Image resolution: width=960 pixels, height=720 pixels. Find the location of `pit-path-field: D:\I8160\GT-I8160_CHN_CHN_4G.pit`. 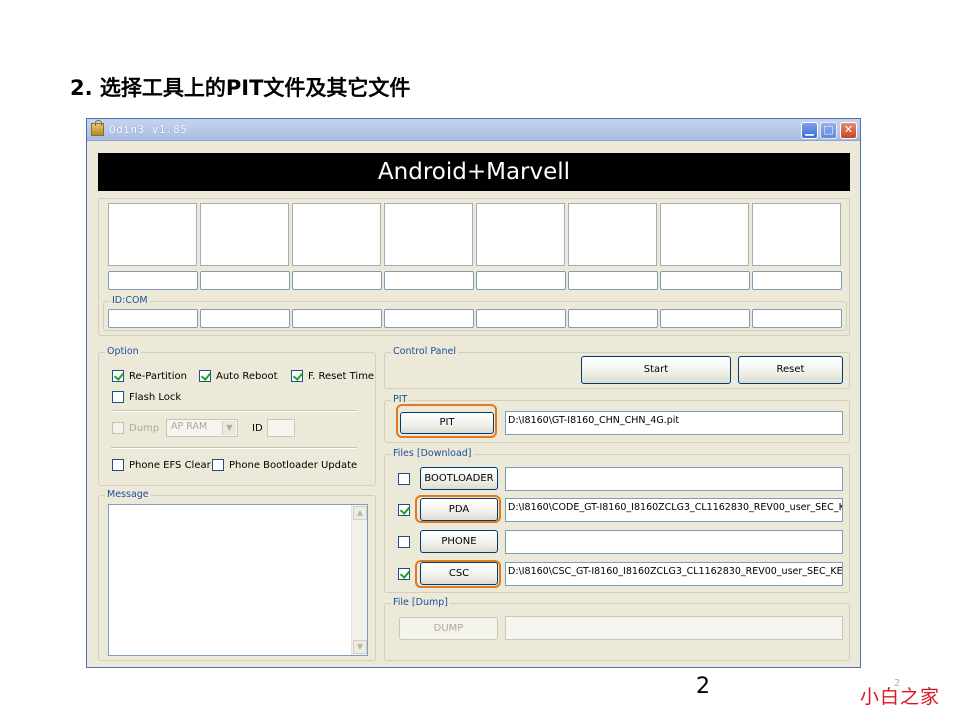

pit-path-field: D:\I8160\GT-I8160_CHN_CHN_4G.pit is located at coordinates (674, 423).